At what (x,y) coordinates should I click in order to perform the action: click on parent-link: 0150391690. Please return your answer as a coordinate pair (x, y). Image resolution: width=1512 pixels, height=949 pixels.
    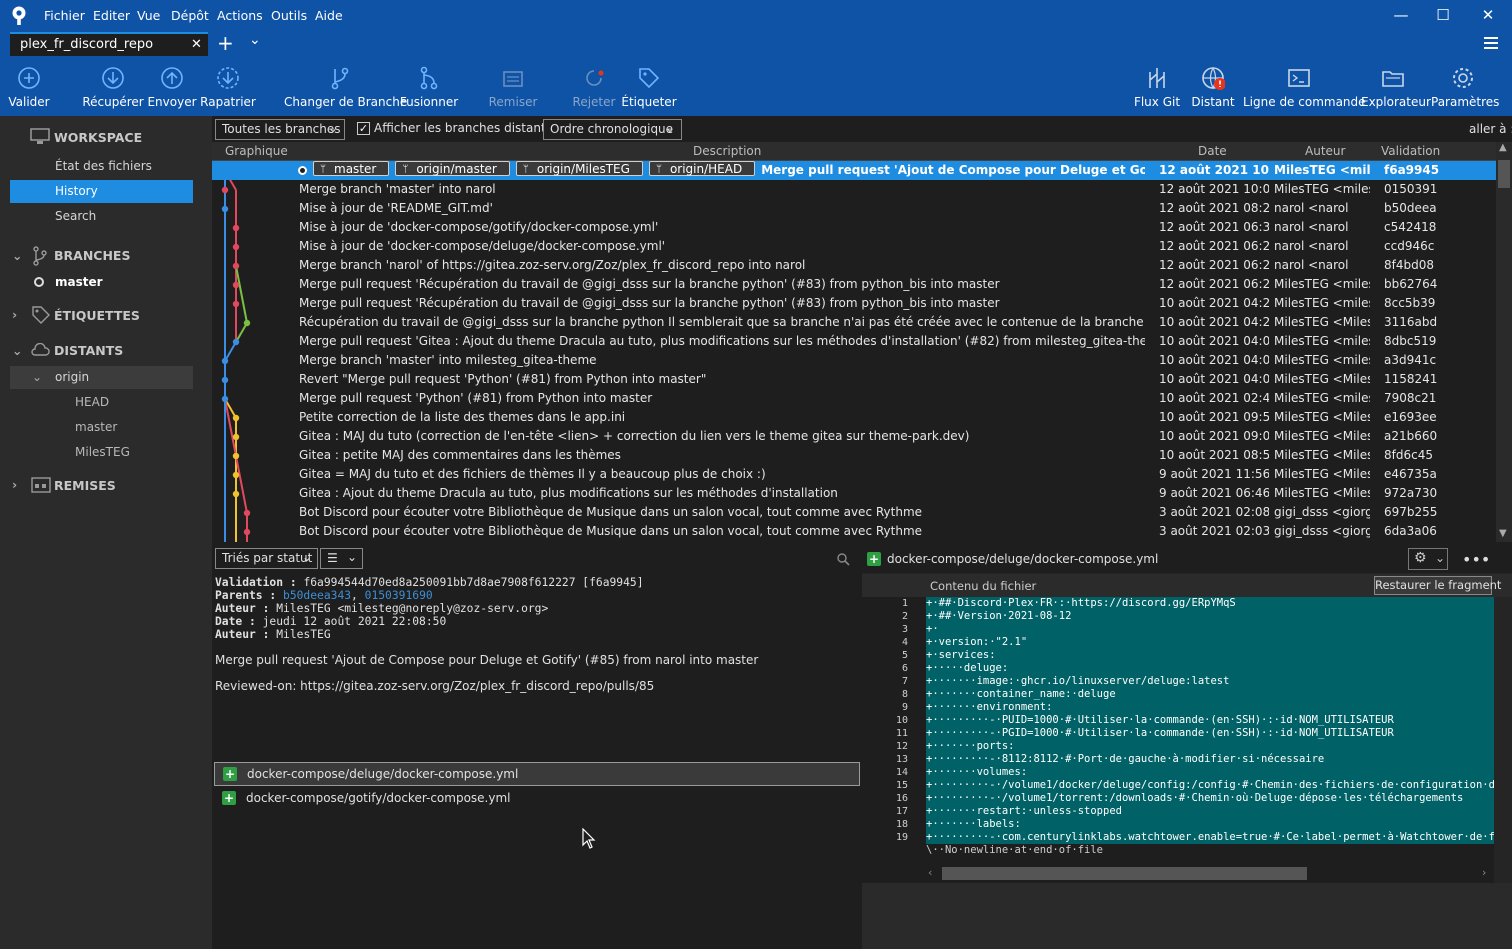
    Looking at the image, I should click on (399, 595).